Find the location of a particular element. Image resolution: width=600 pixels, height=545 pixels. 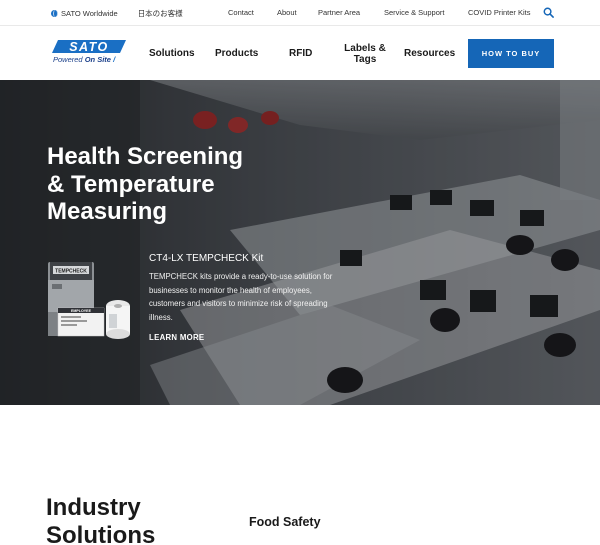

nav-resources: Resources is located at coordinates (429, 53).